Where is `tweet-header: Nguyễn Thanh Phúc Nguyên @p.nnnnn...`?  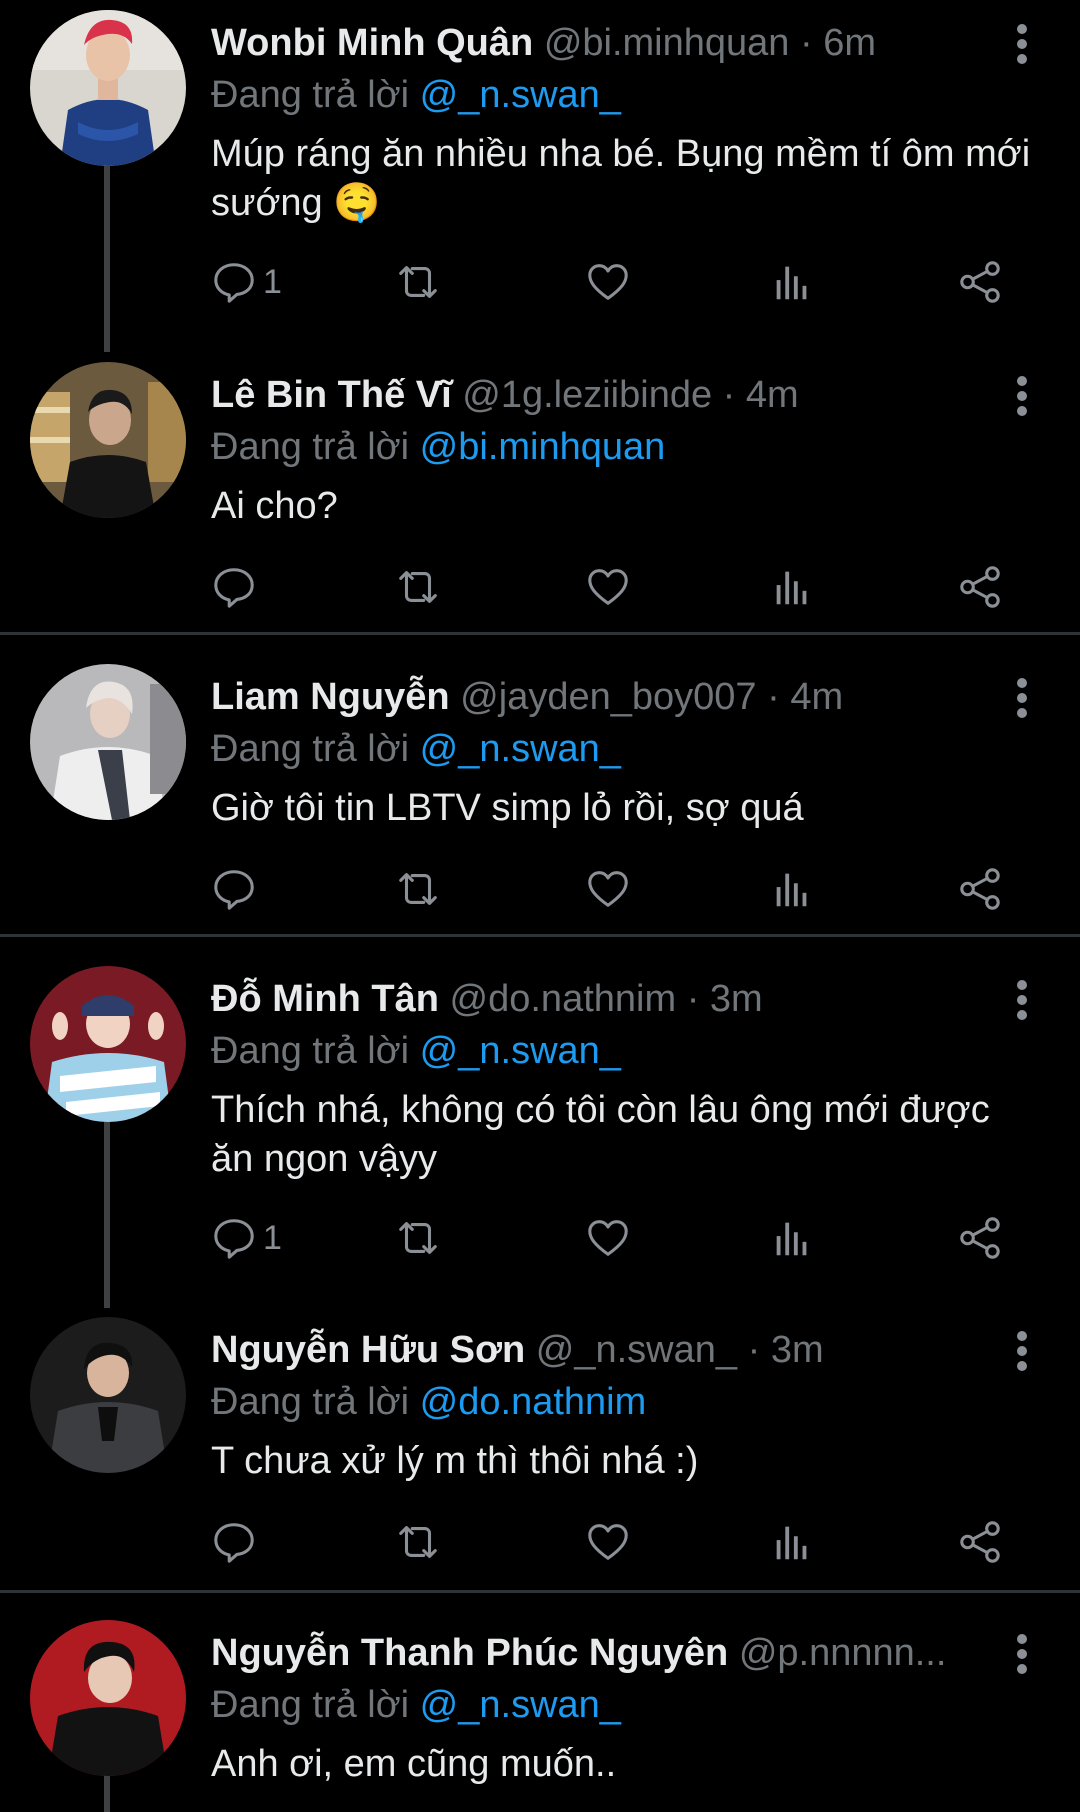
tweet-header: Nguyễn Thanh Phúc Nguyên @p.nnnnn... is located at coordinates (596, 1653).